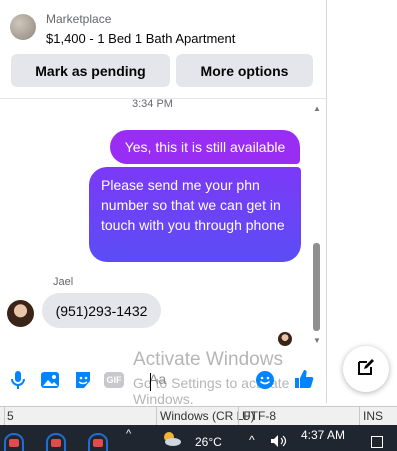  I want to click on notification-center-icon, so click(377, 442).